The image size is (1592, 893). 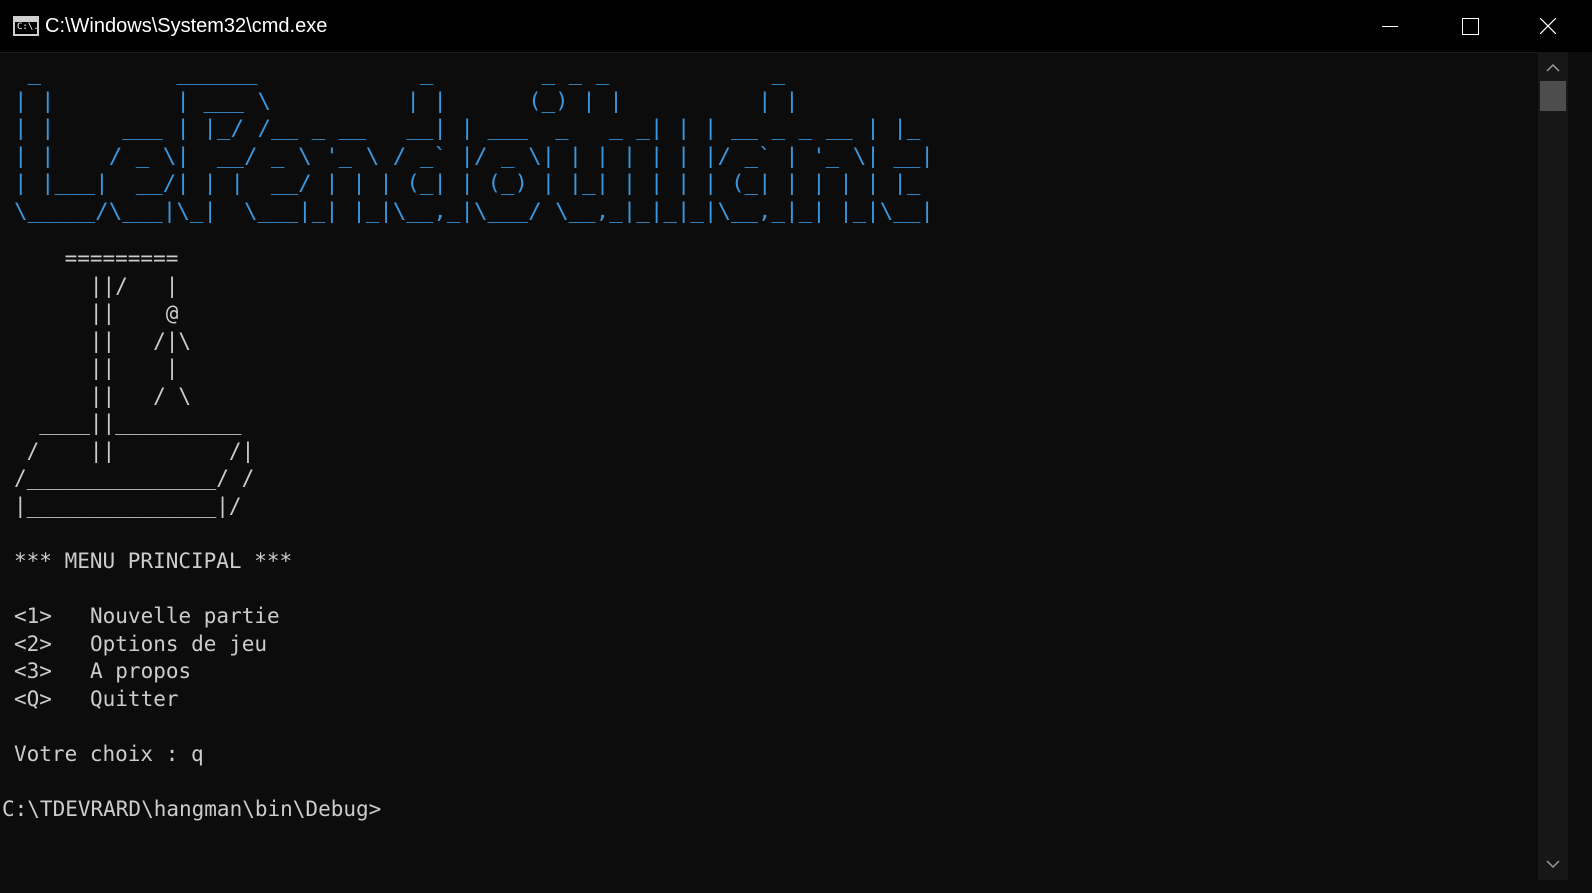 I want to click on menu-item-key: <2>, so click(x=33, y=643).